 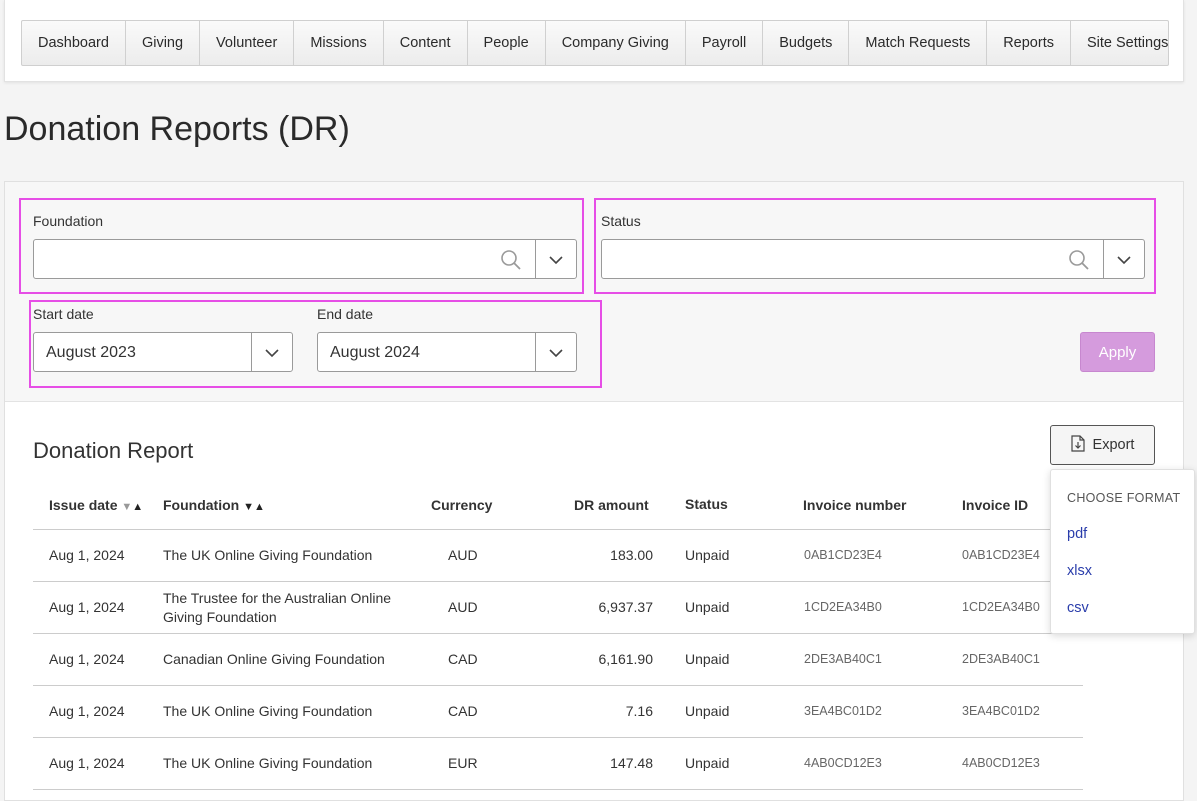 I want to click on cell-invoice-number: 2DE3AB40C1, so click(x=843, y=659).